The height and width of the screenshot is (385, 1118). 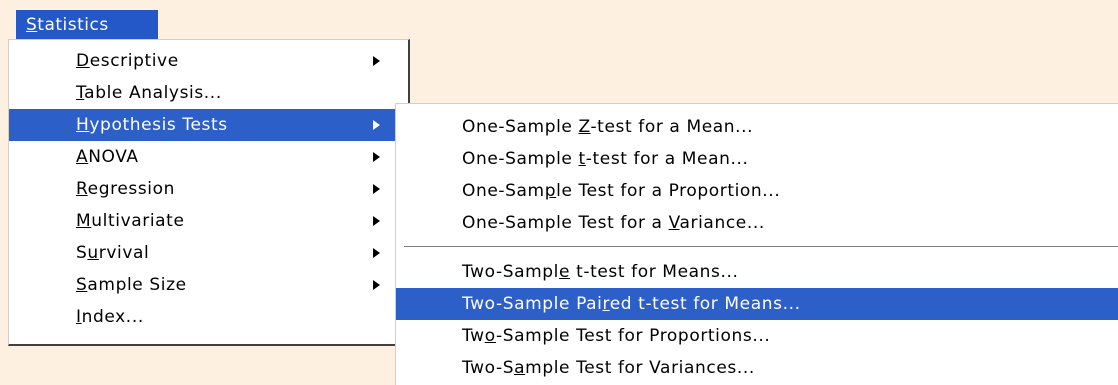 I want to click on menu-statistics-label: Statistics, so click(x=67, y=24).